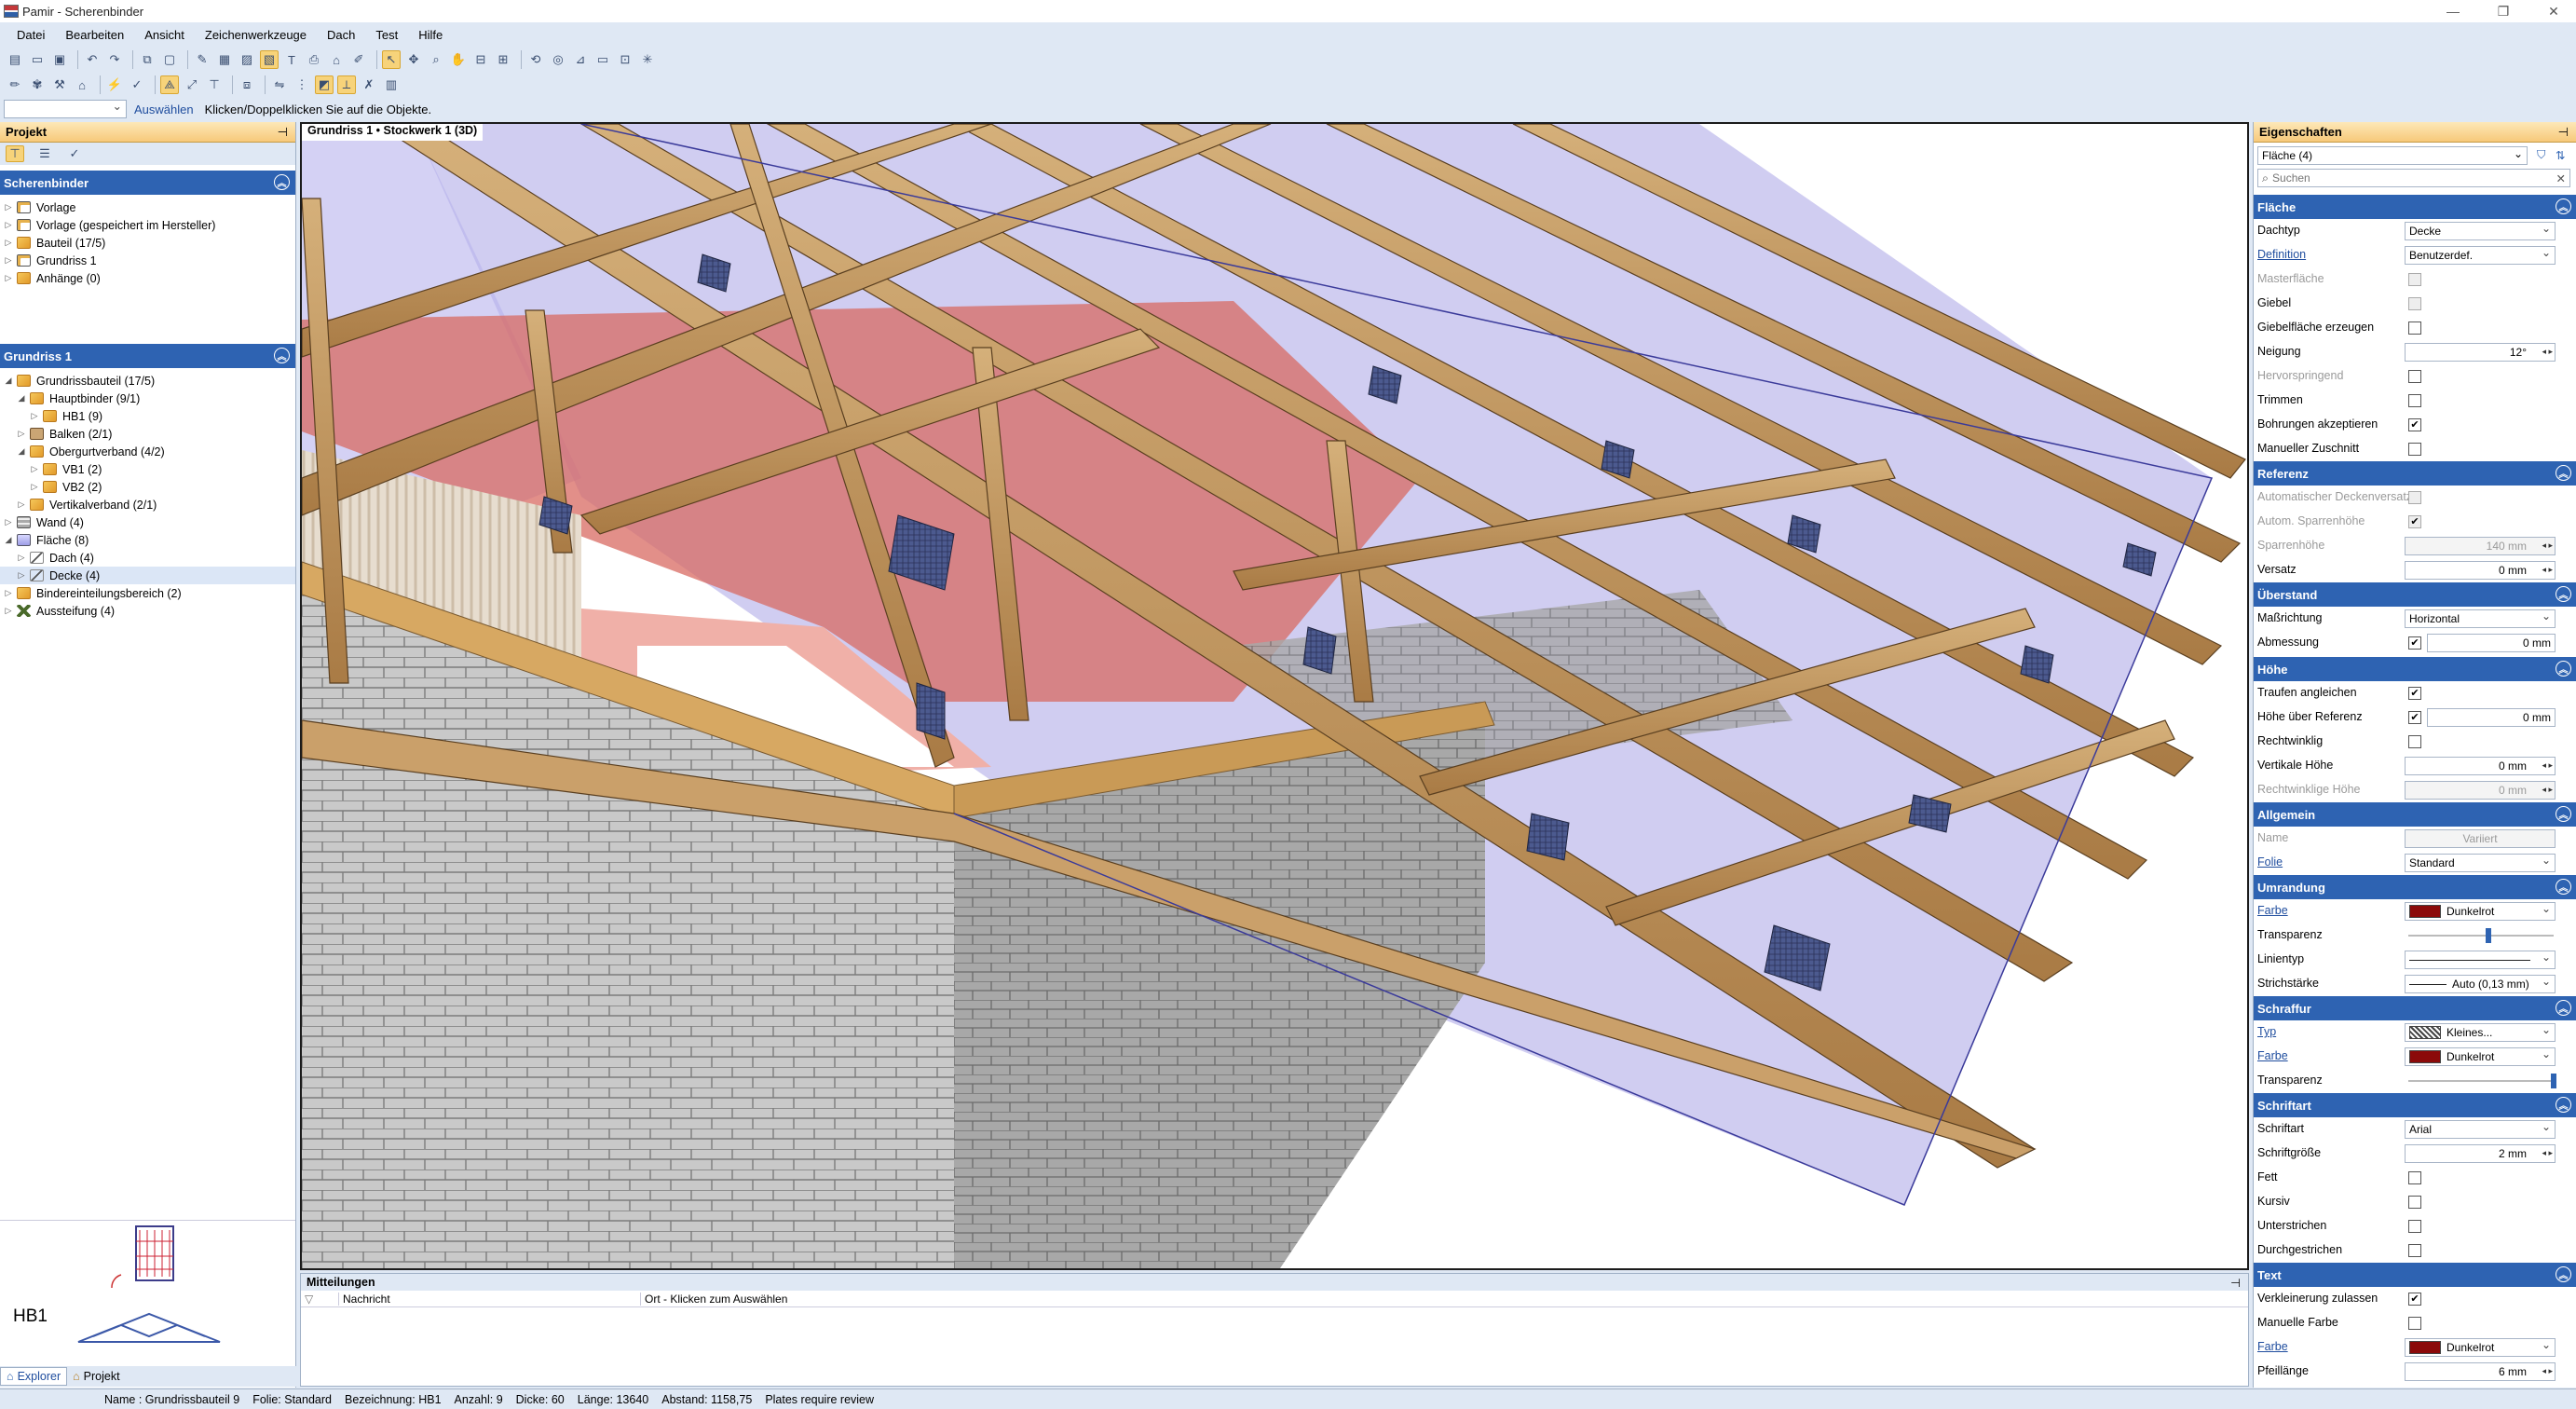 The height and width of the screenshot is (1409, 2576). What do you see at coordinates (164, 109) in the screenshot?
I see `command-keyword: Auswählen` at bounding box center [164, 109].